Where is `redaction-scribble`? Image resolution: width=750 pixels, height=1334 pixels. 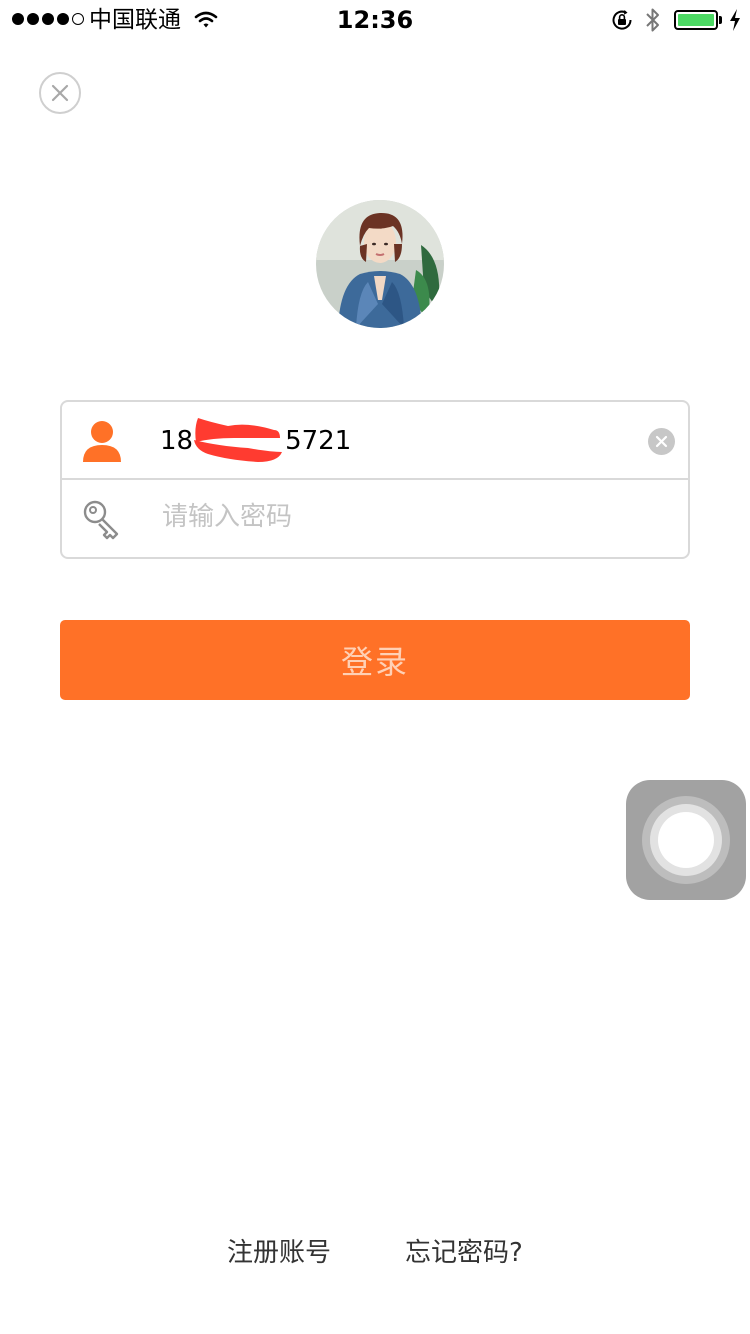 redaction-scribble is located at coordinates (238, 440).